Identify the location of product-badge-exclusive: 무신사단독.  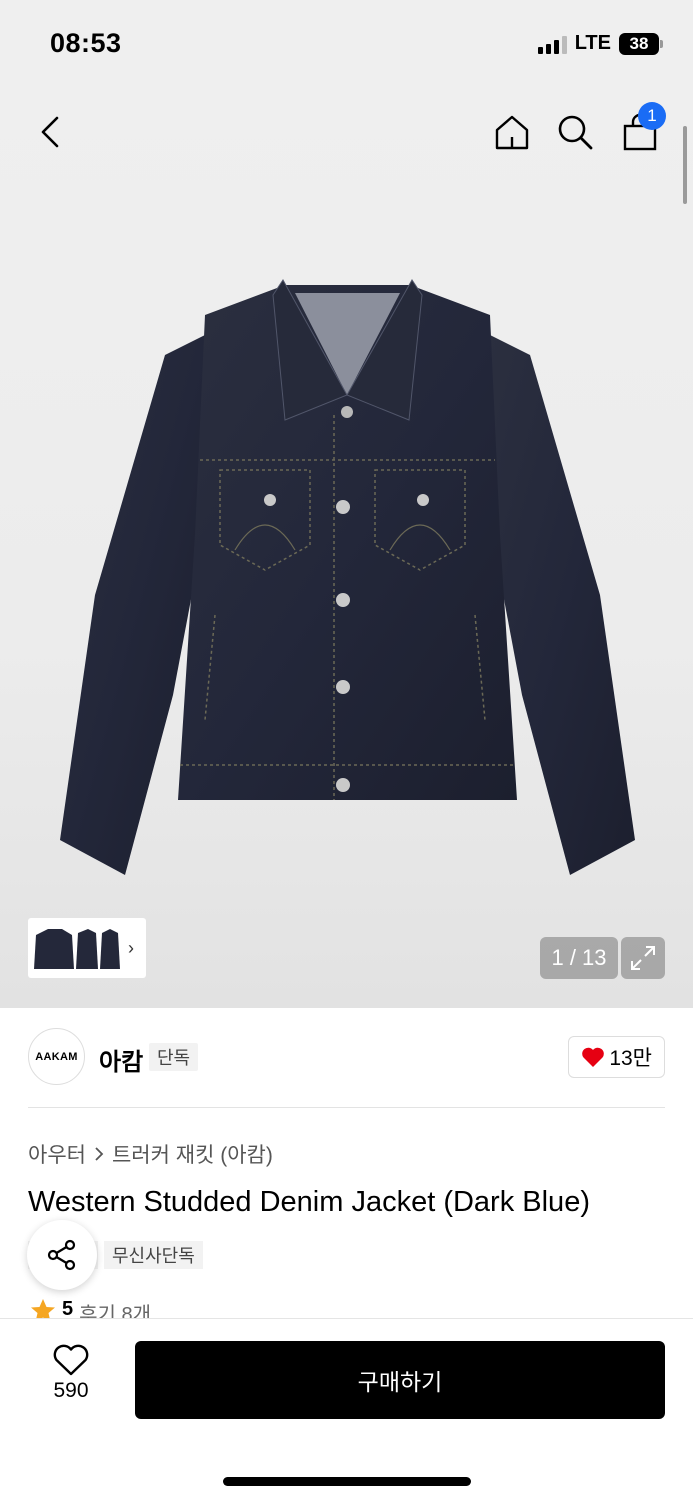
(153, 1255).